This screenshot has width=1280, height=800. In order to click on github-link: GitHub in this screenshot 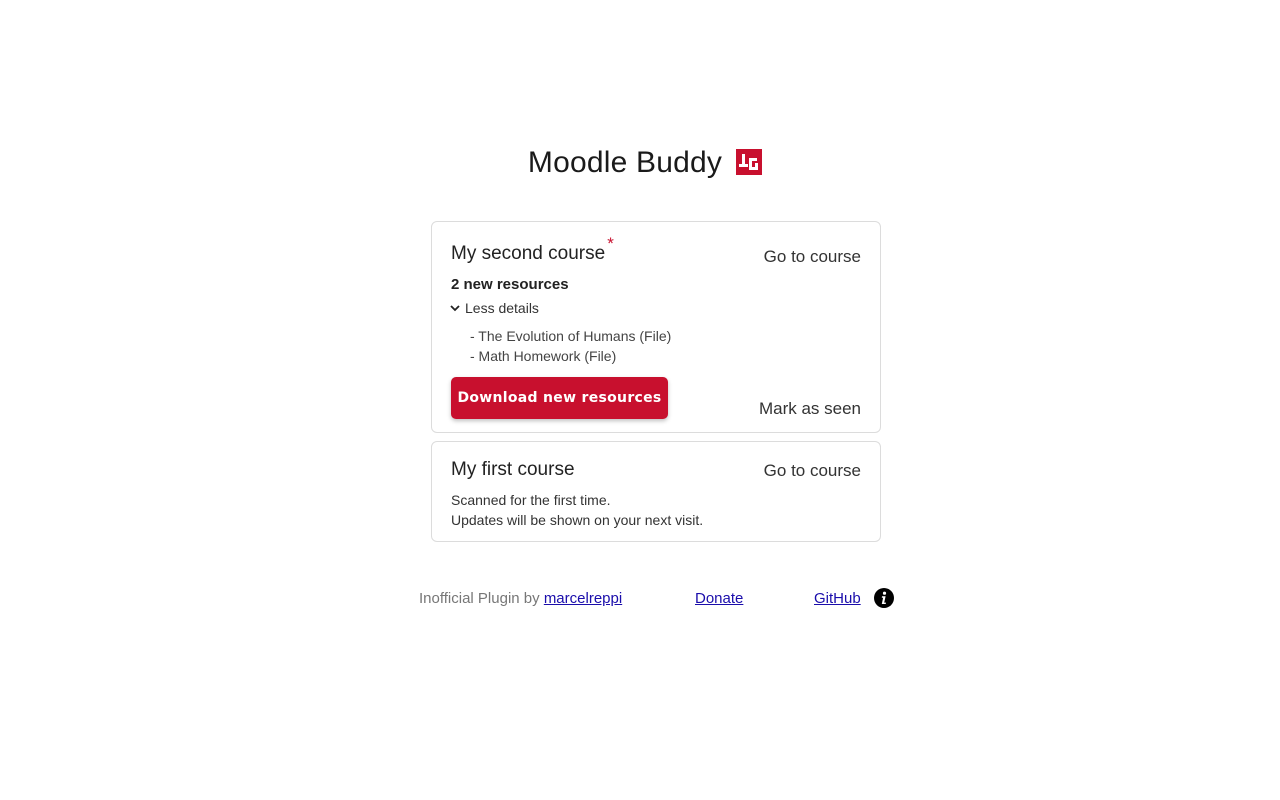, I will do `click(837, 598)`.